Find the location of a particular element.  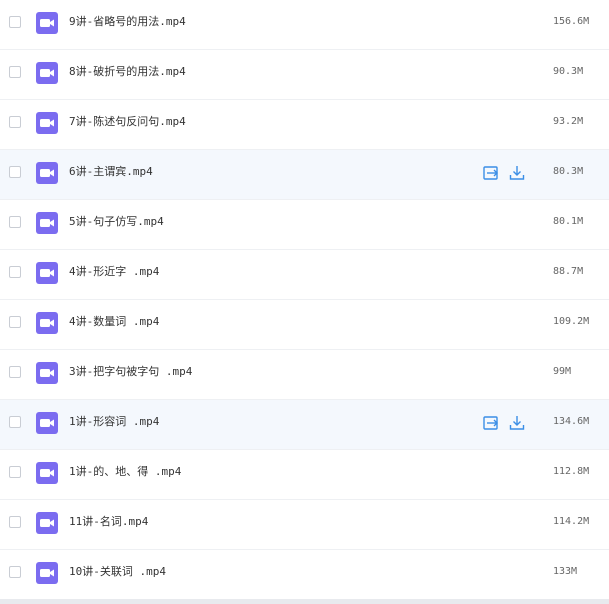

file-size: 114.2M is located at coordinates (571, 521).